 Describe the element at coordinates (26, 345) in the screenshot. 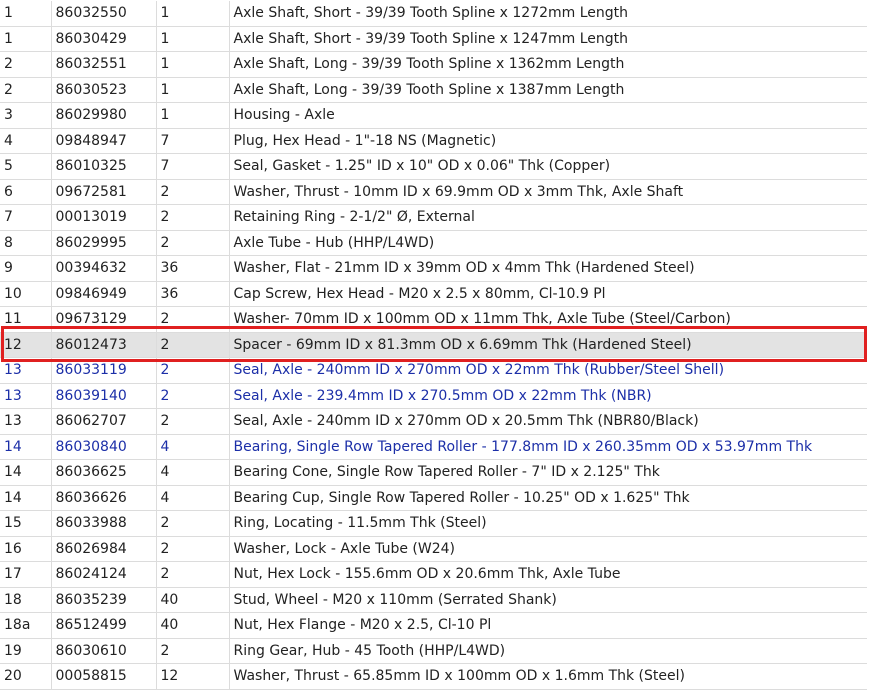

I see `ref-number-cell: 12` at that location.